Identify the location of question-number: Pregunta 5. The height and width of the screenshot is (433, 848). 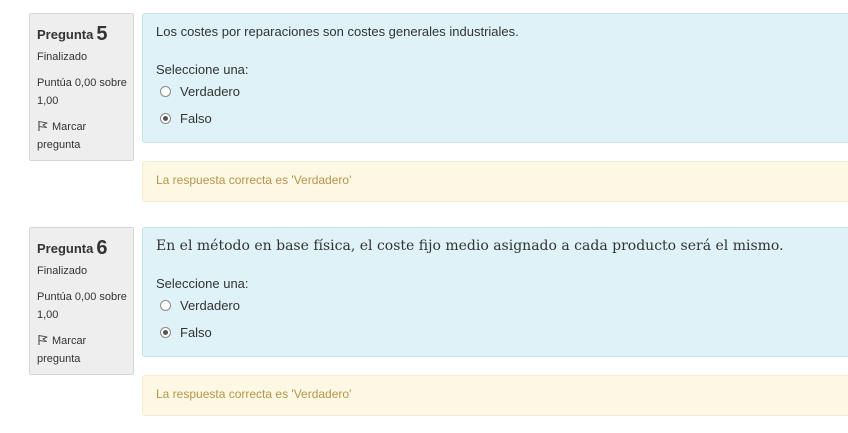
(72, 34).